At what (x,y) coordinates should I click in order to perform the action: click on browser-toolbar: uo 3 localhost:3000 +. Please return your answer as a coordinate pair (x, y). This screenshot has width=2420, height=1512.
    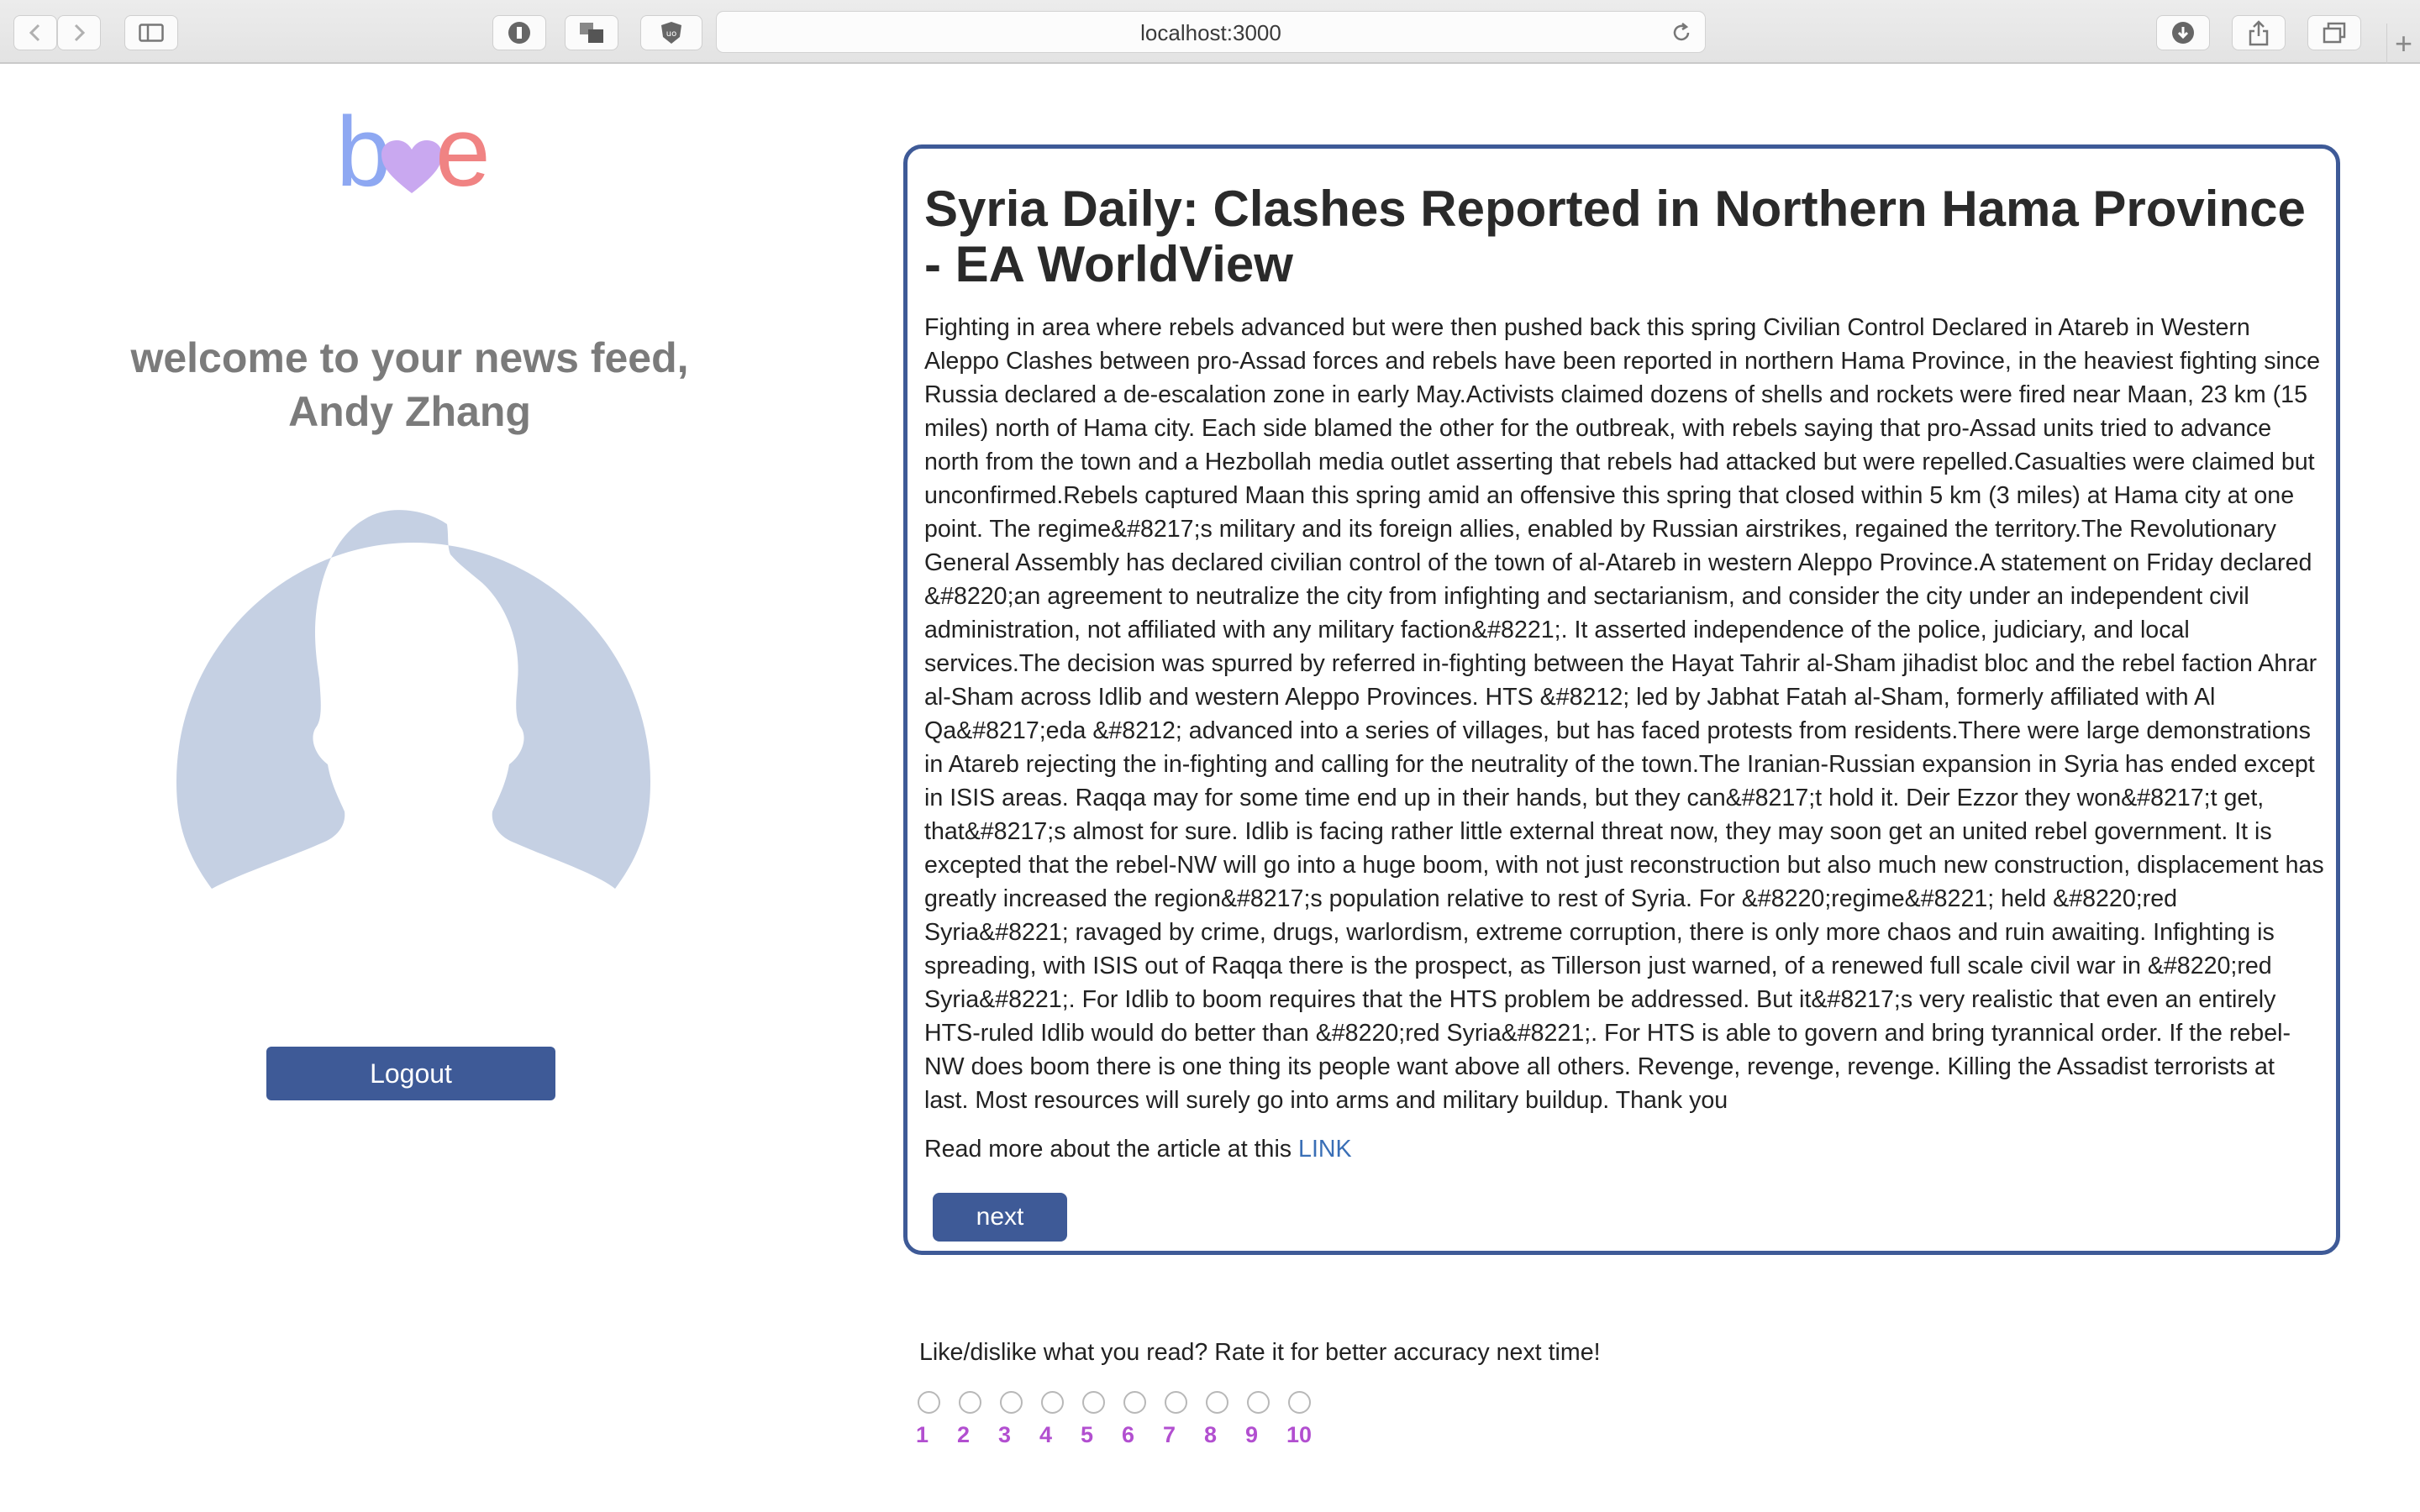
    Looking at the image, I should click on (1210, 32).